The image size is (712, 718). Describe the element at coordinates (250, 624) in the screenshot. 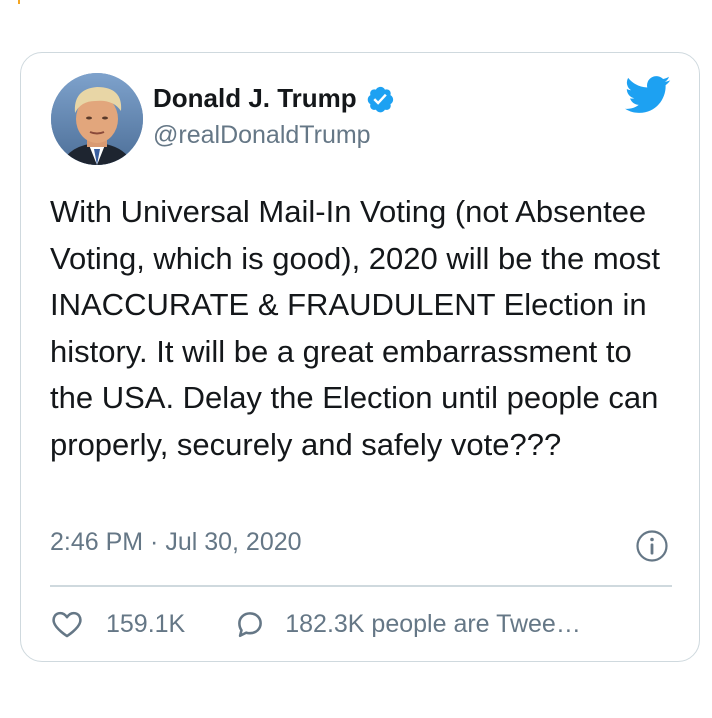

I see `speech-bubble-icon` at that location.